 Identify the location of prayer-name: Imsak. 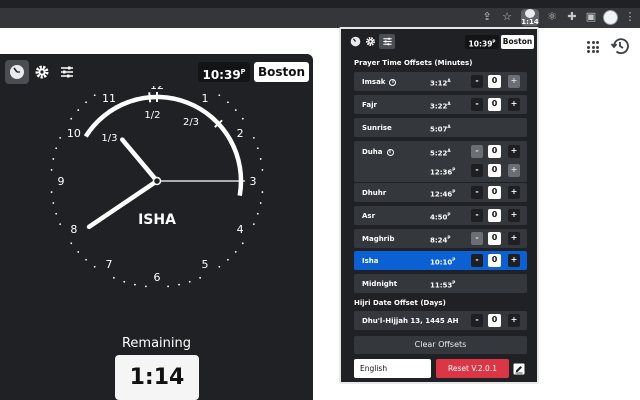
(374, 82).